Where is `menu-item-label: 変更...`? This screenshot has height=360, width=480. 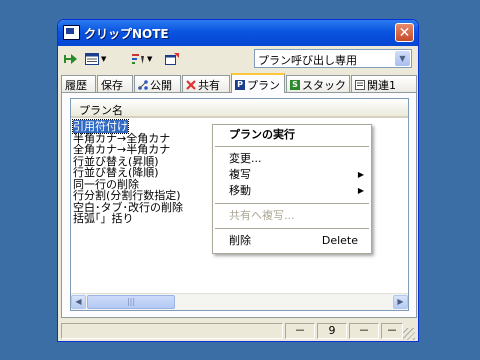 menu-item-label: 変更... is located at coordinates (245, 158).